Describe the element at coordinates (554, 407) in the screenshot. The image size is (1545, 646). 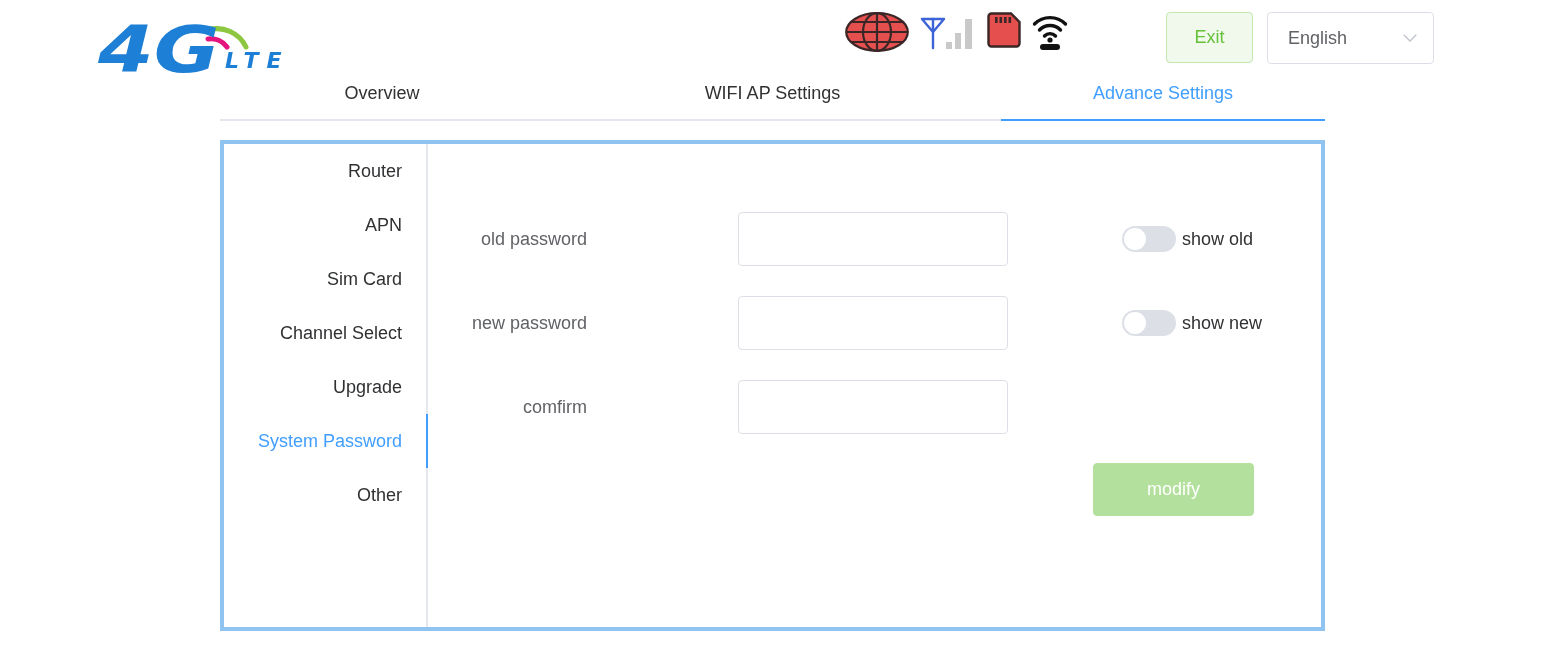
I see `field-label: comfirm` at that location.